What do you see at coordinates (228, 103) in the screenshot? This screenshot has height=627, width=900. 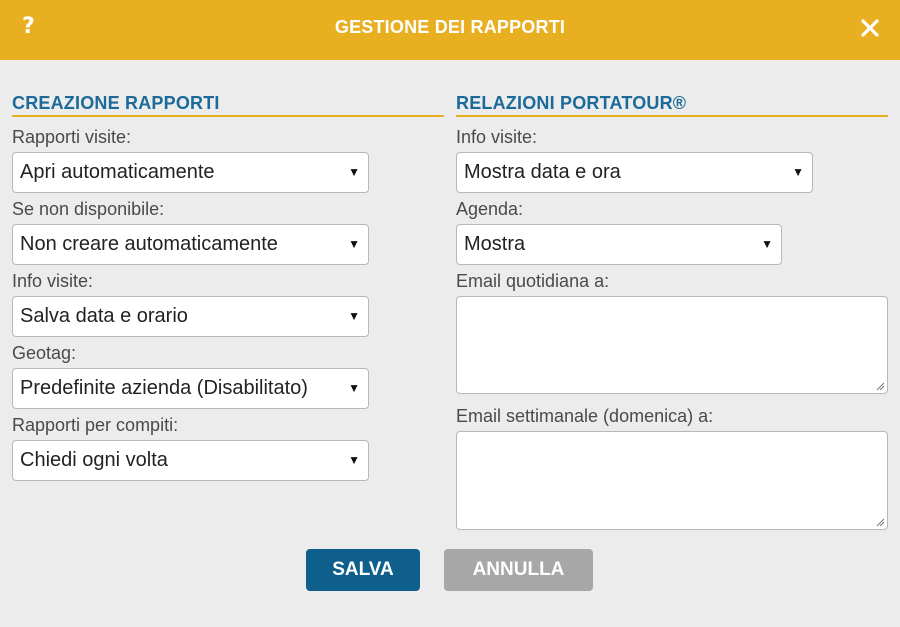 I see `section-title-creation: CREAZIONE RAPPORTI` at bounding box center [228, 103].